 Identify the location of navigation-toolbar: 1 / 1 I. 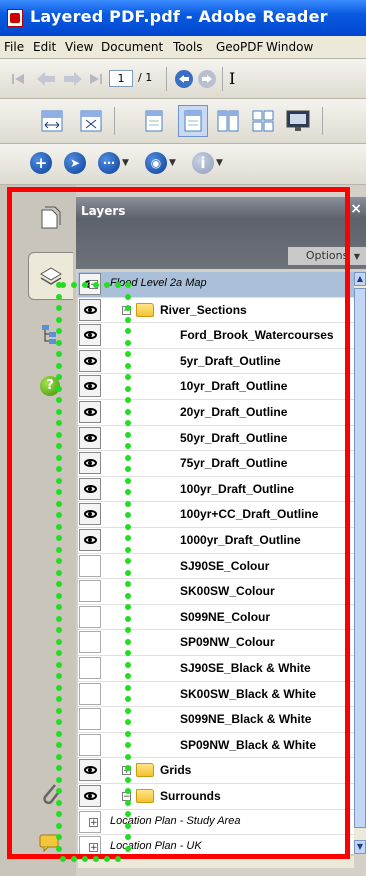
(183, 79).